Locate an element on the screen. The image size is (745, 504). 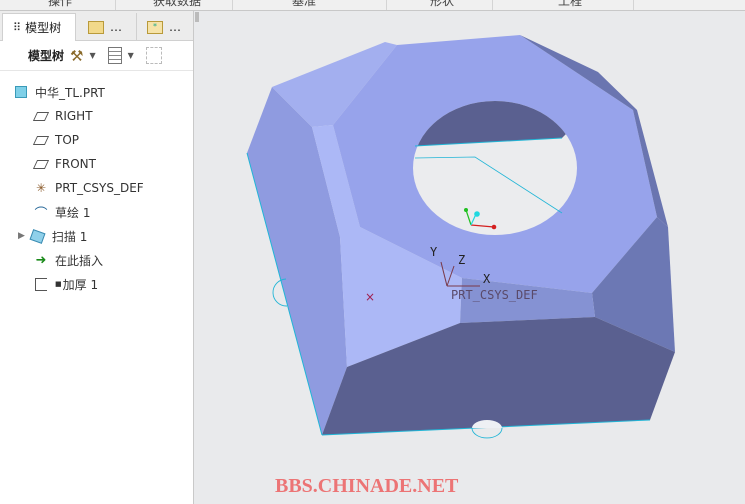
tree-item-insert-here: ➜ 在此插入 is located at coordinates (67, 260).